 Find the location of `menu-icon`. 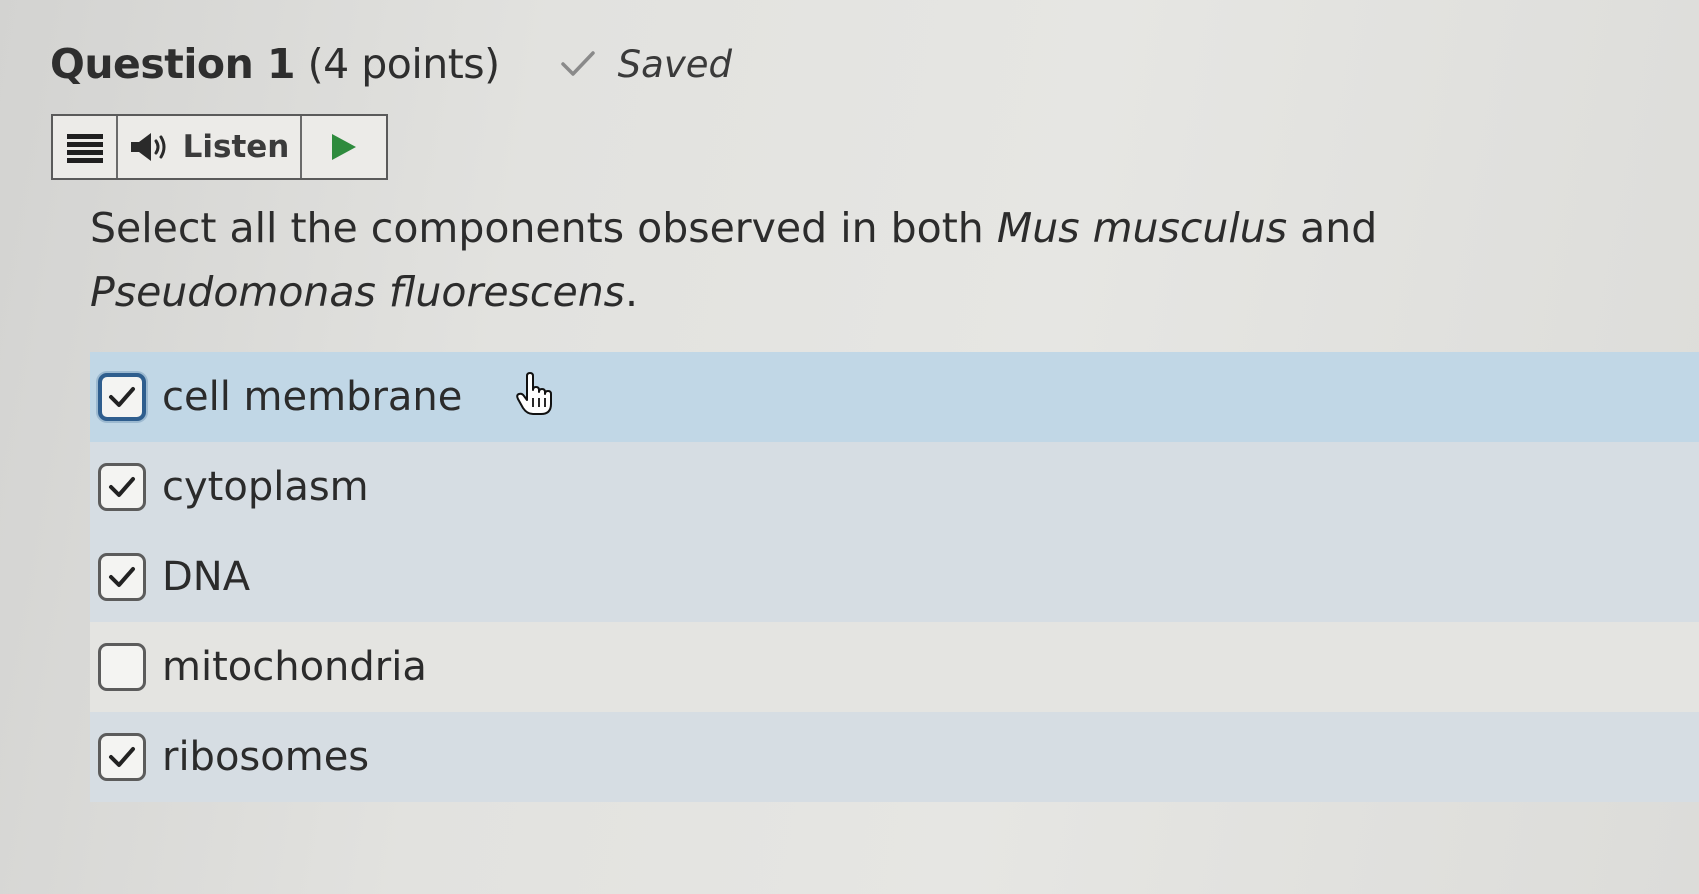

menu-icon is located at coordinates (84, 148).